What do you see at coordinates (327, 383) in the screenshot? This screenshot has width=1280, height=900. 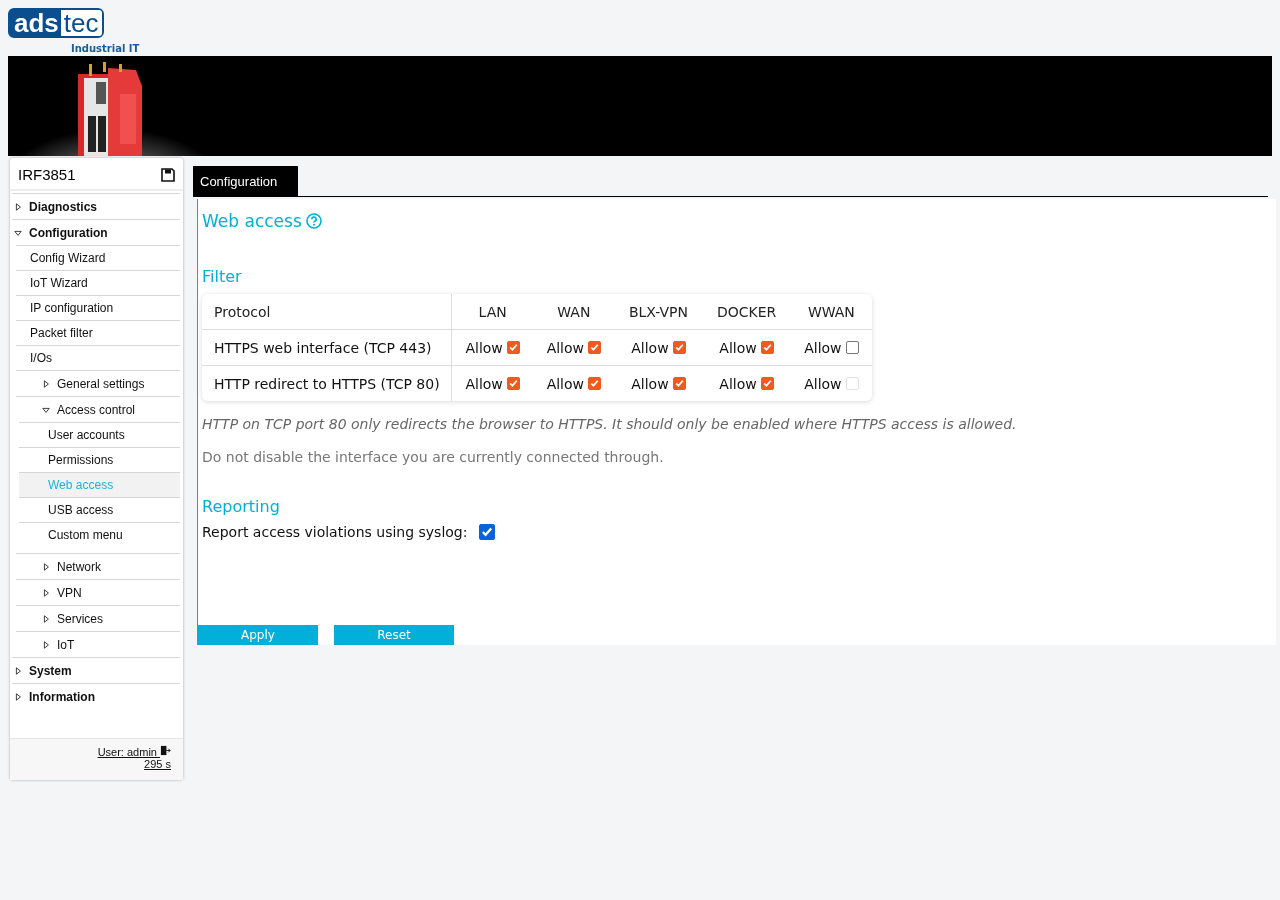 I see `table-cell: HTTP redirect to HTTPS (TCP 80)` at bounding box center [327, 383].